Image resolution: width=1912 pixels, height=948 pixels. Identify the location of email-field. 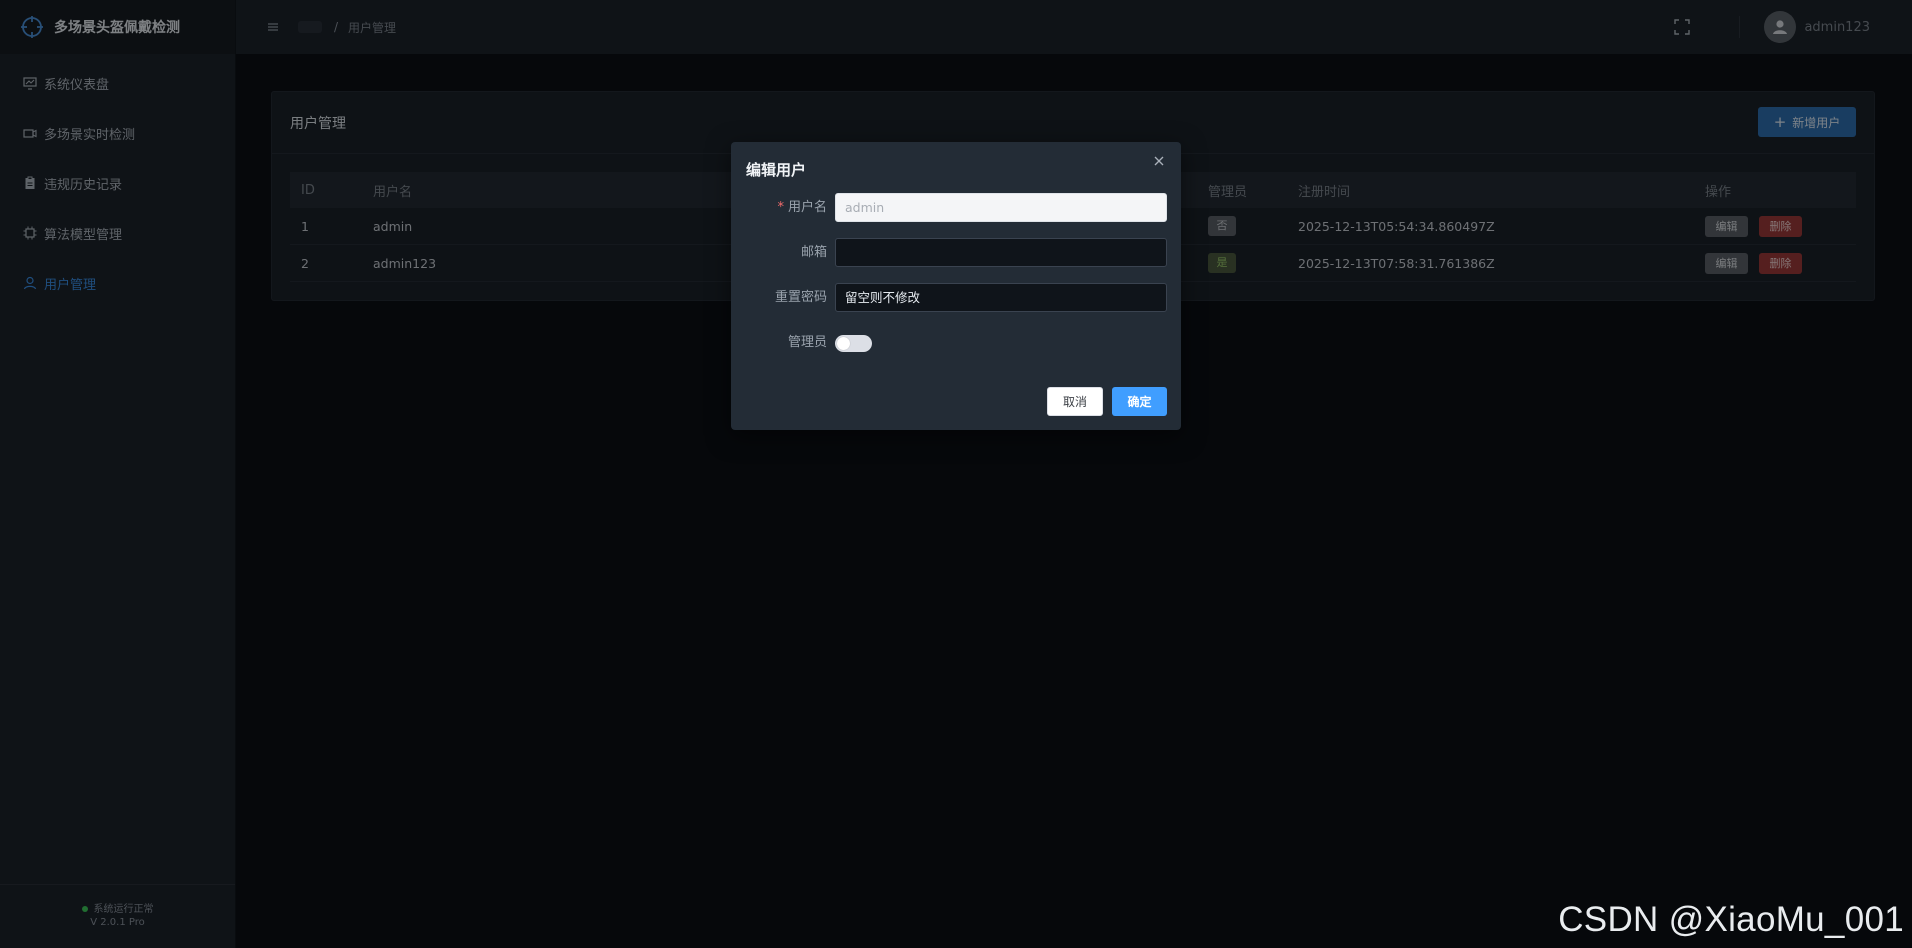
(1001, 252).